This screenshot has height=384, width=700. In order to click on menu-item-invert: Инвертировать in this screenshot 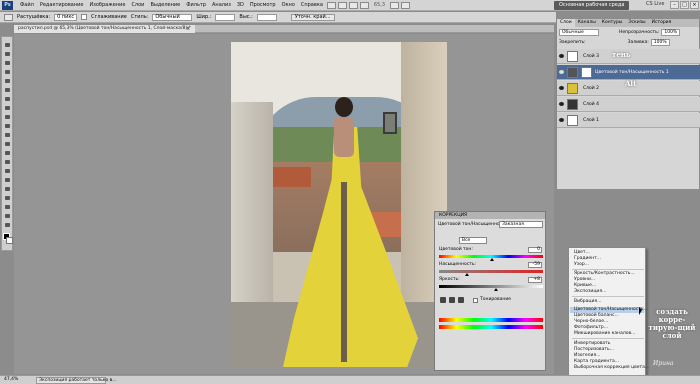, I will do `click(592, 343)`.